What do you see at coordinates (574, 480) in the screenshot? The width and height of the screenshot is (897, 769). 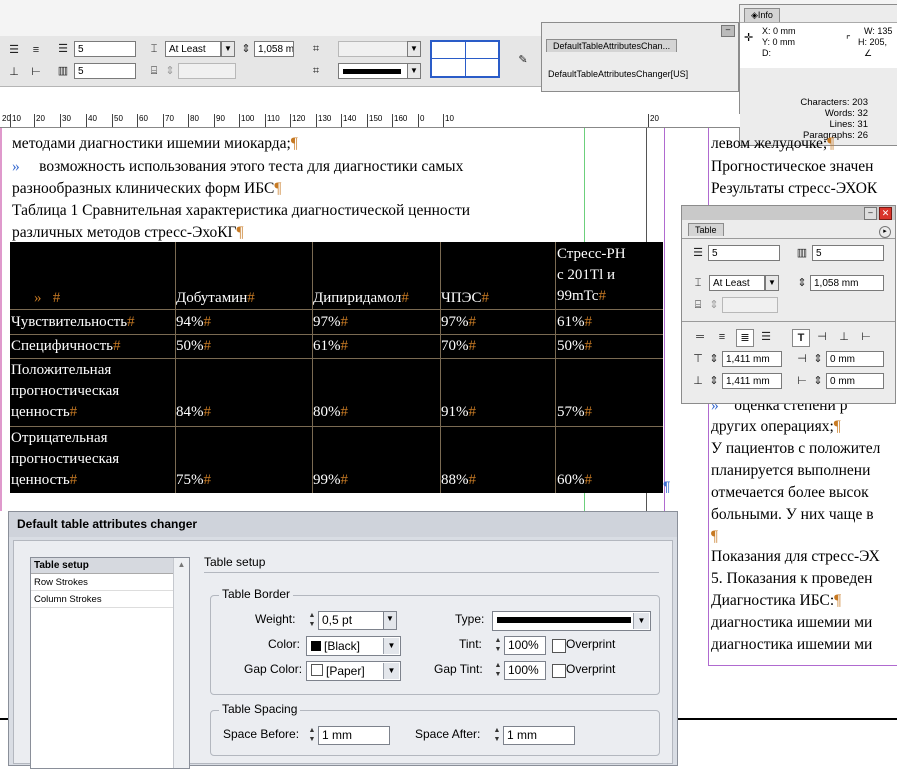 I see `table-cell: 60%#` at bounding box center [574, 480].